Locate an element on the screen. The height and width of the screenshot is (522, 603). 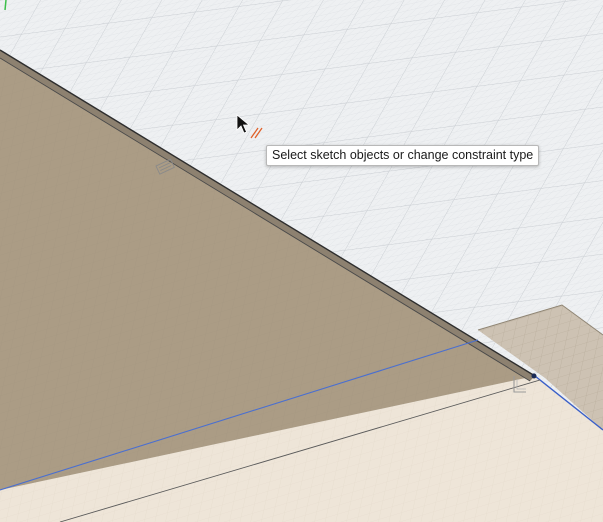
green-axis-icon is located at coordinates (5, 5).